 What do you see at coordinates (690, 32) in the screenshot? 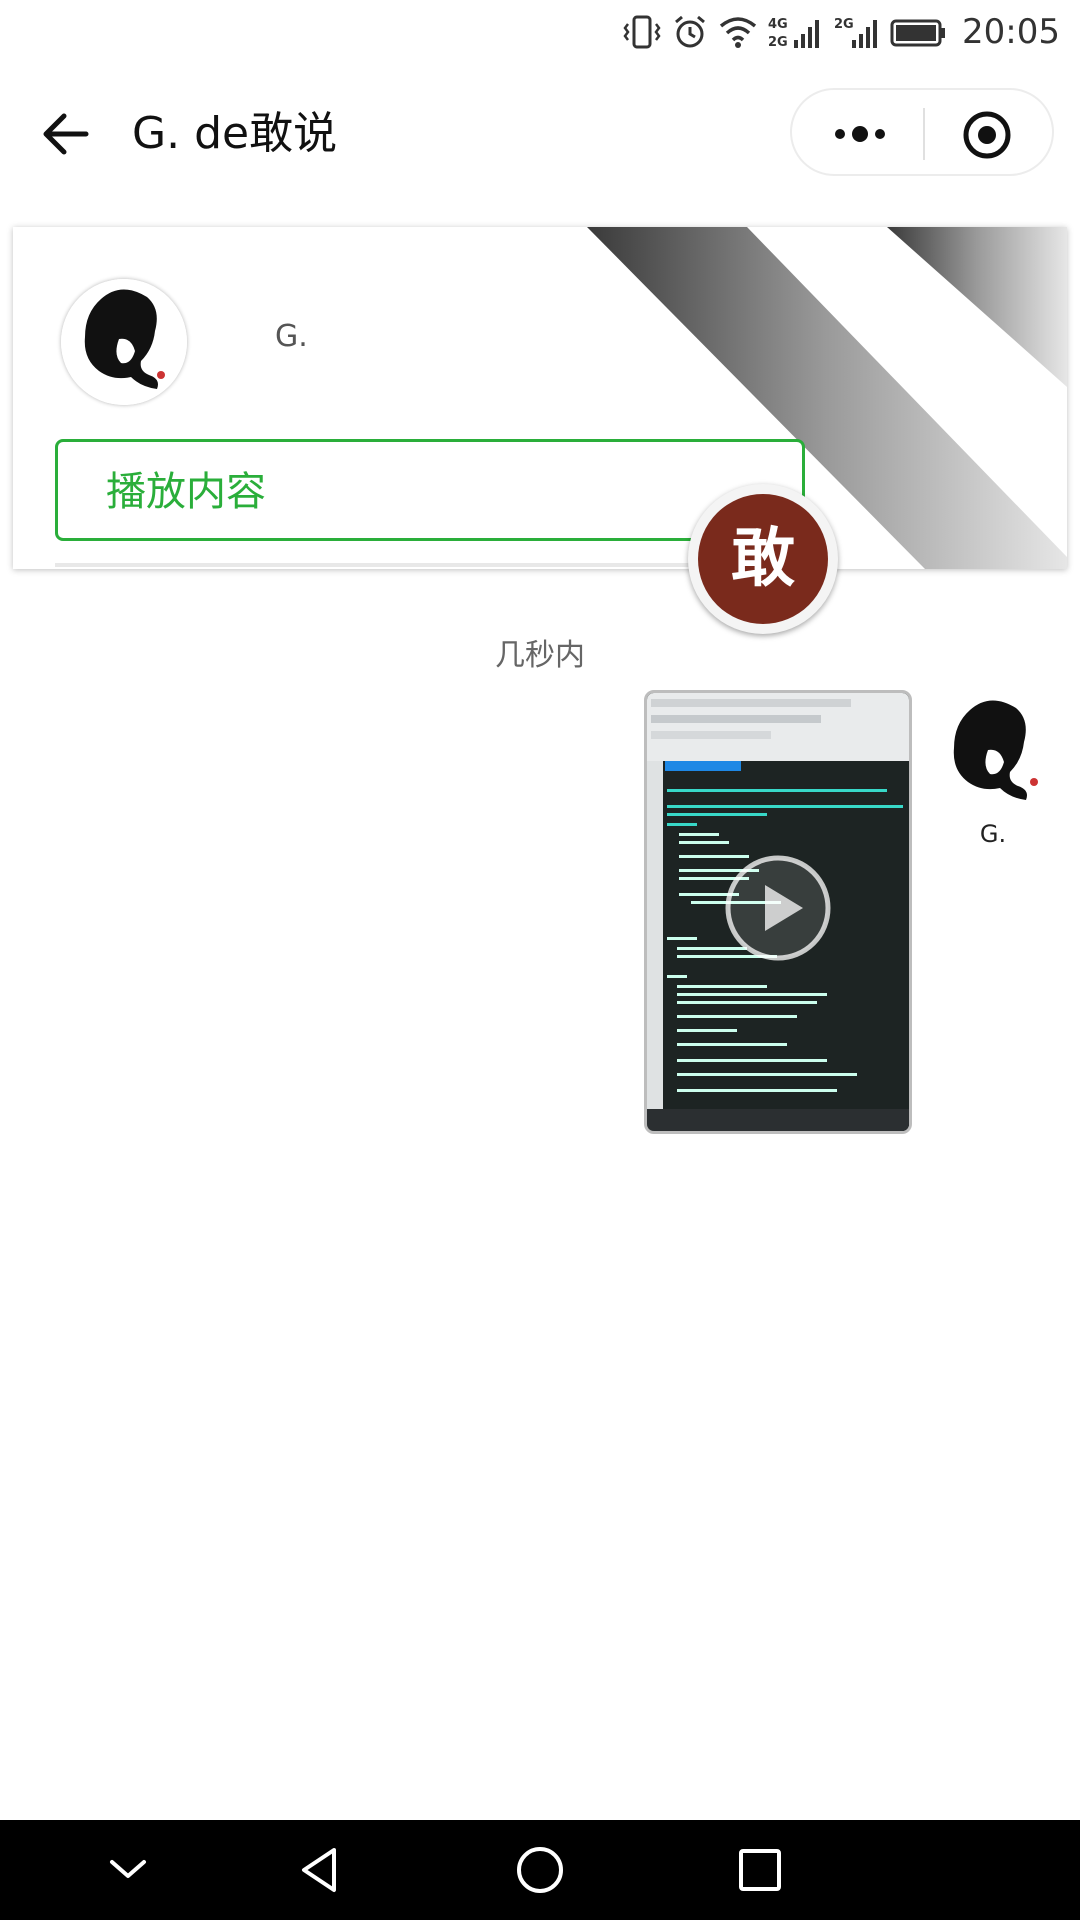
I see `alarm-icon` at bounding box center [690, 32].